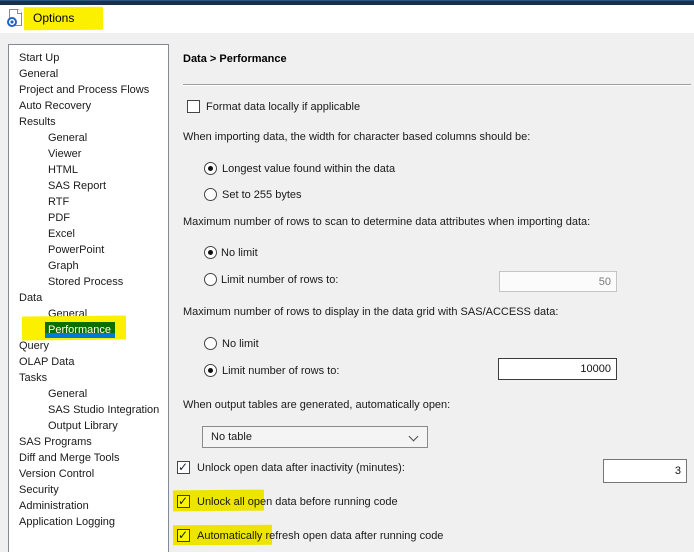  Describe the element at coordinates (239, 253) in the screenshot. I see `scan-no-limit-label: No limit` at that location.